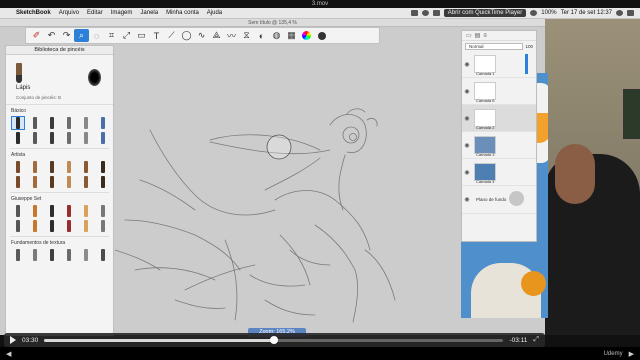 This screenshot has width=640, height=360. I want to click on layer-opacity-bar, so click(526, 64).